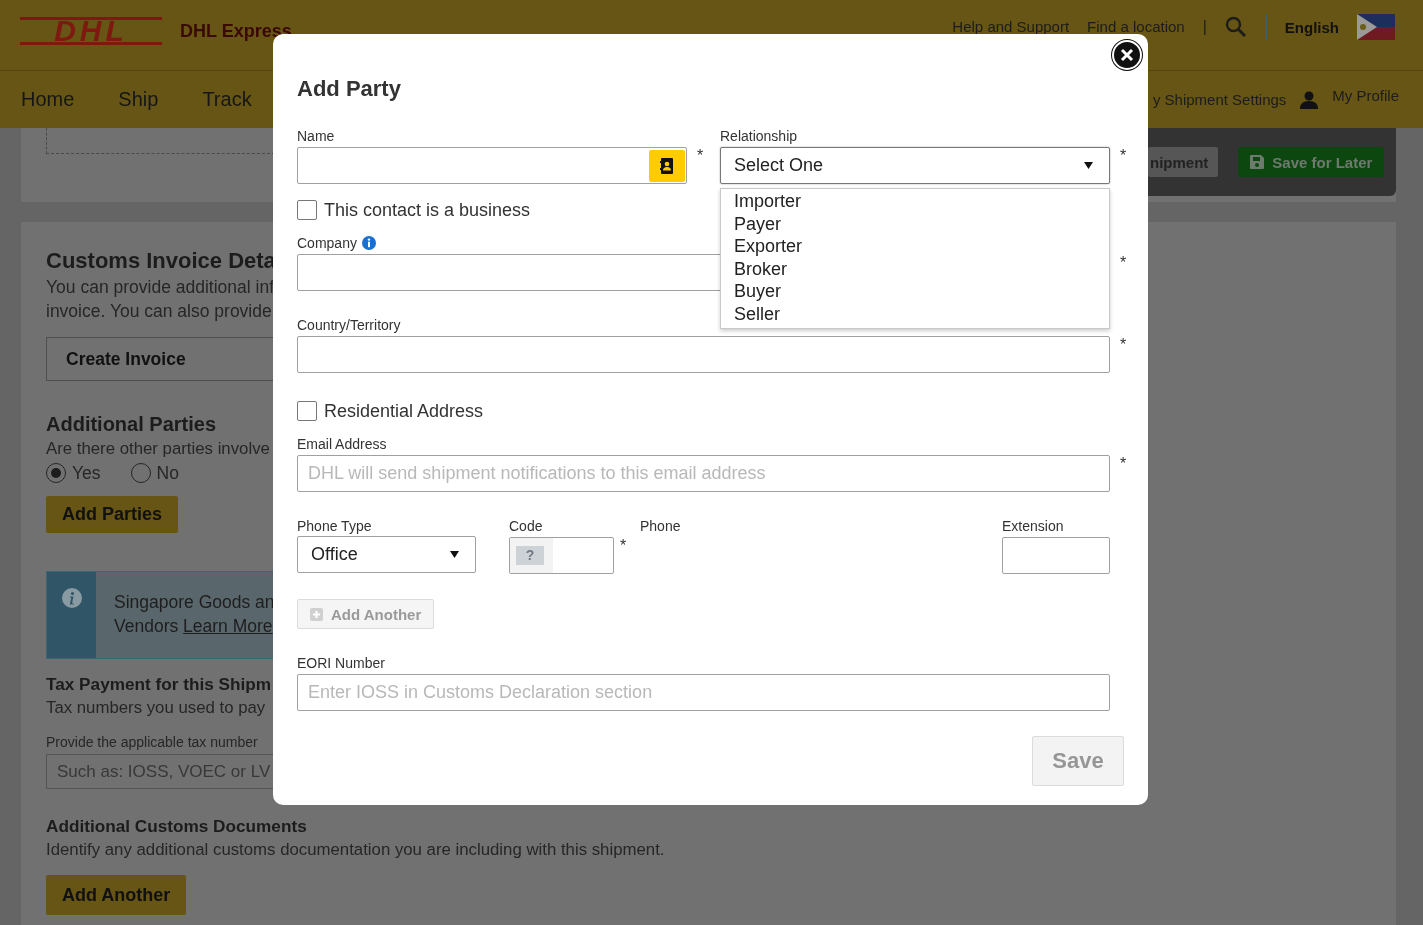 This screenshot has height=925, width=1423. I want to click on field-label: Provide the applicable tax number, so click(152, 742).